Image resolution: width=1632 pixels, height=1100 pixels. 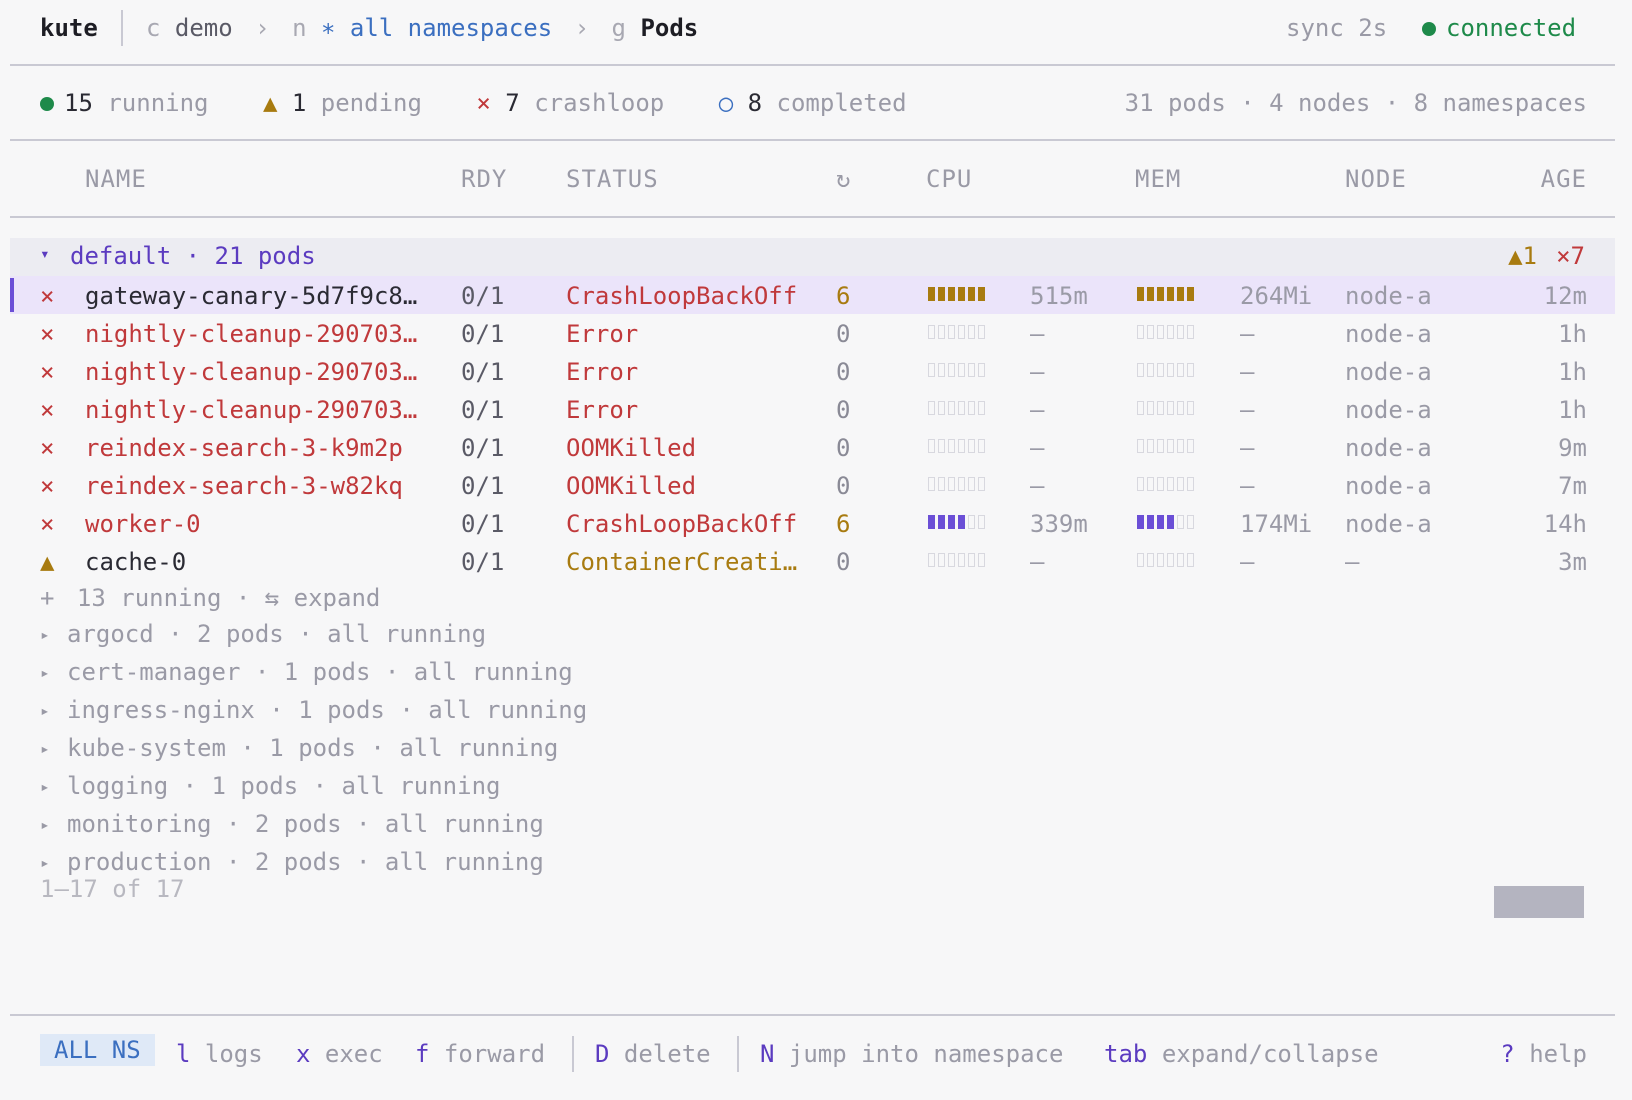 What do you see at coordinates (135, 562) in the screenshot?
I see `pod-name: cache-0` at bounding box center [135, 562].